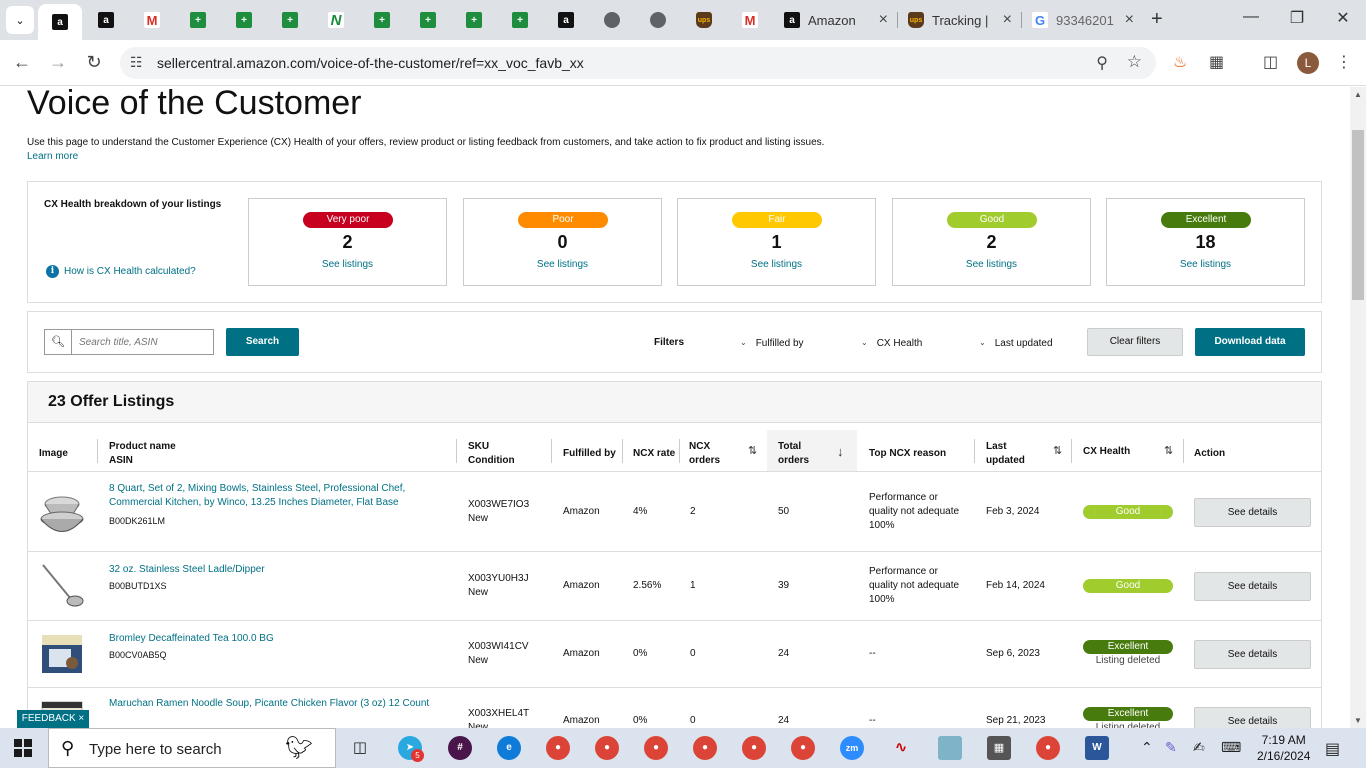  I want to click on scrollbar-thumb, so click(1358, 215).